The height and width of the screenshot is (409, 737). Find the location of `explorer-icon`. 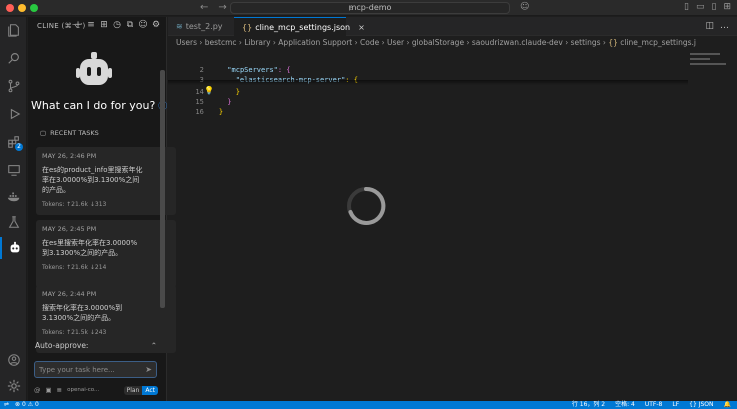

explorer-icon is located at coordinates (13, 30).